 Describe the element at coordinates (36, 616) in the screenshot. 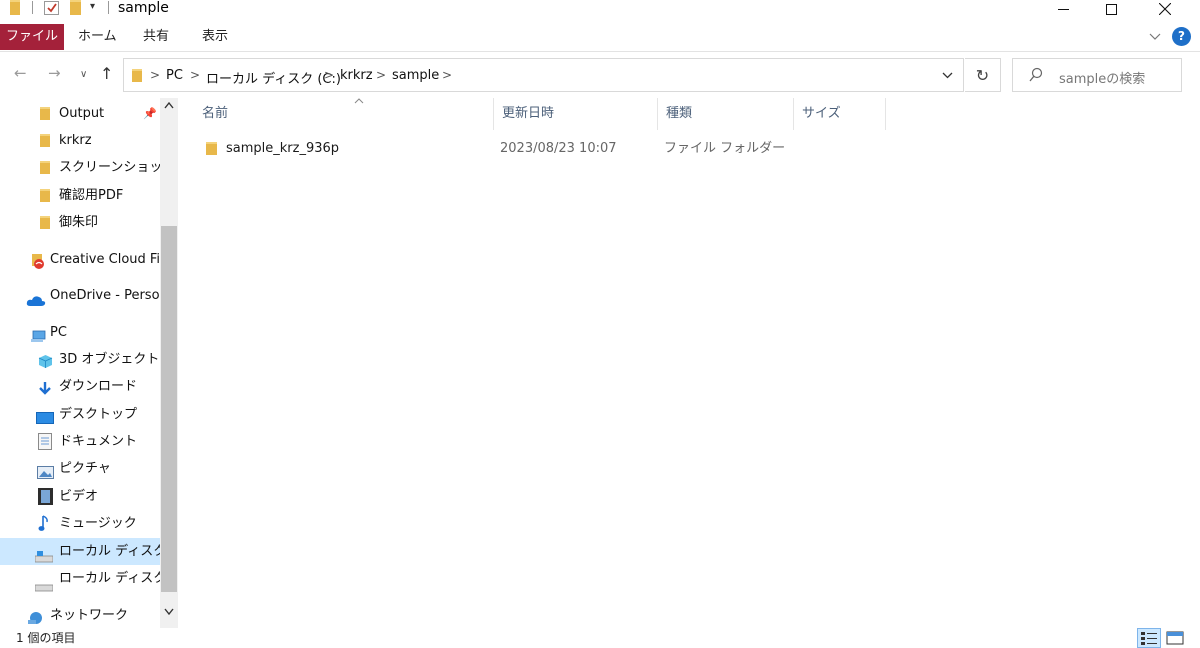

I see `network-icon` at that location.